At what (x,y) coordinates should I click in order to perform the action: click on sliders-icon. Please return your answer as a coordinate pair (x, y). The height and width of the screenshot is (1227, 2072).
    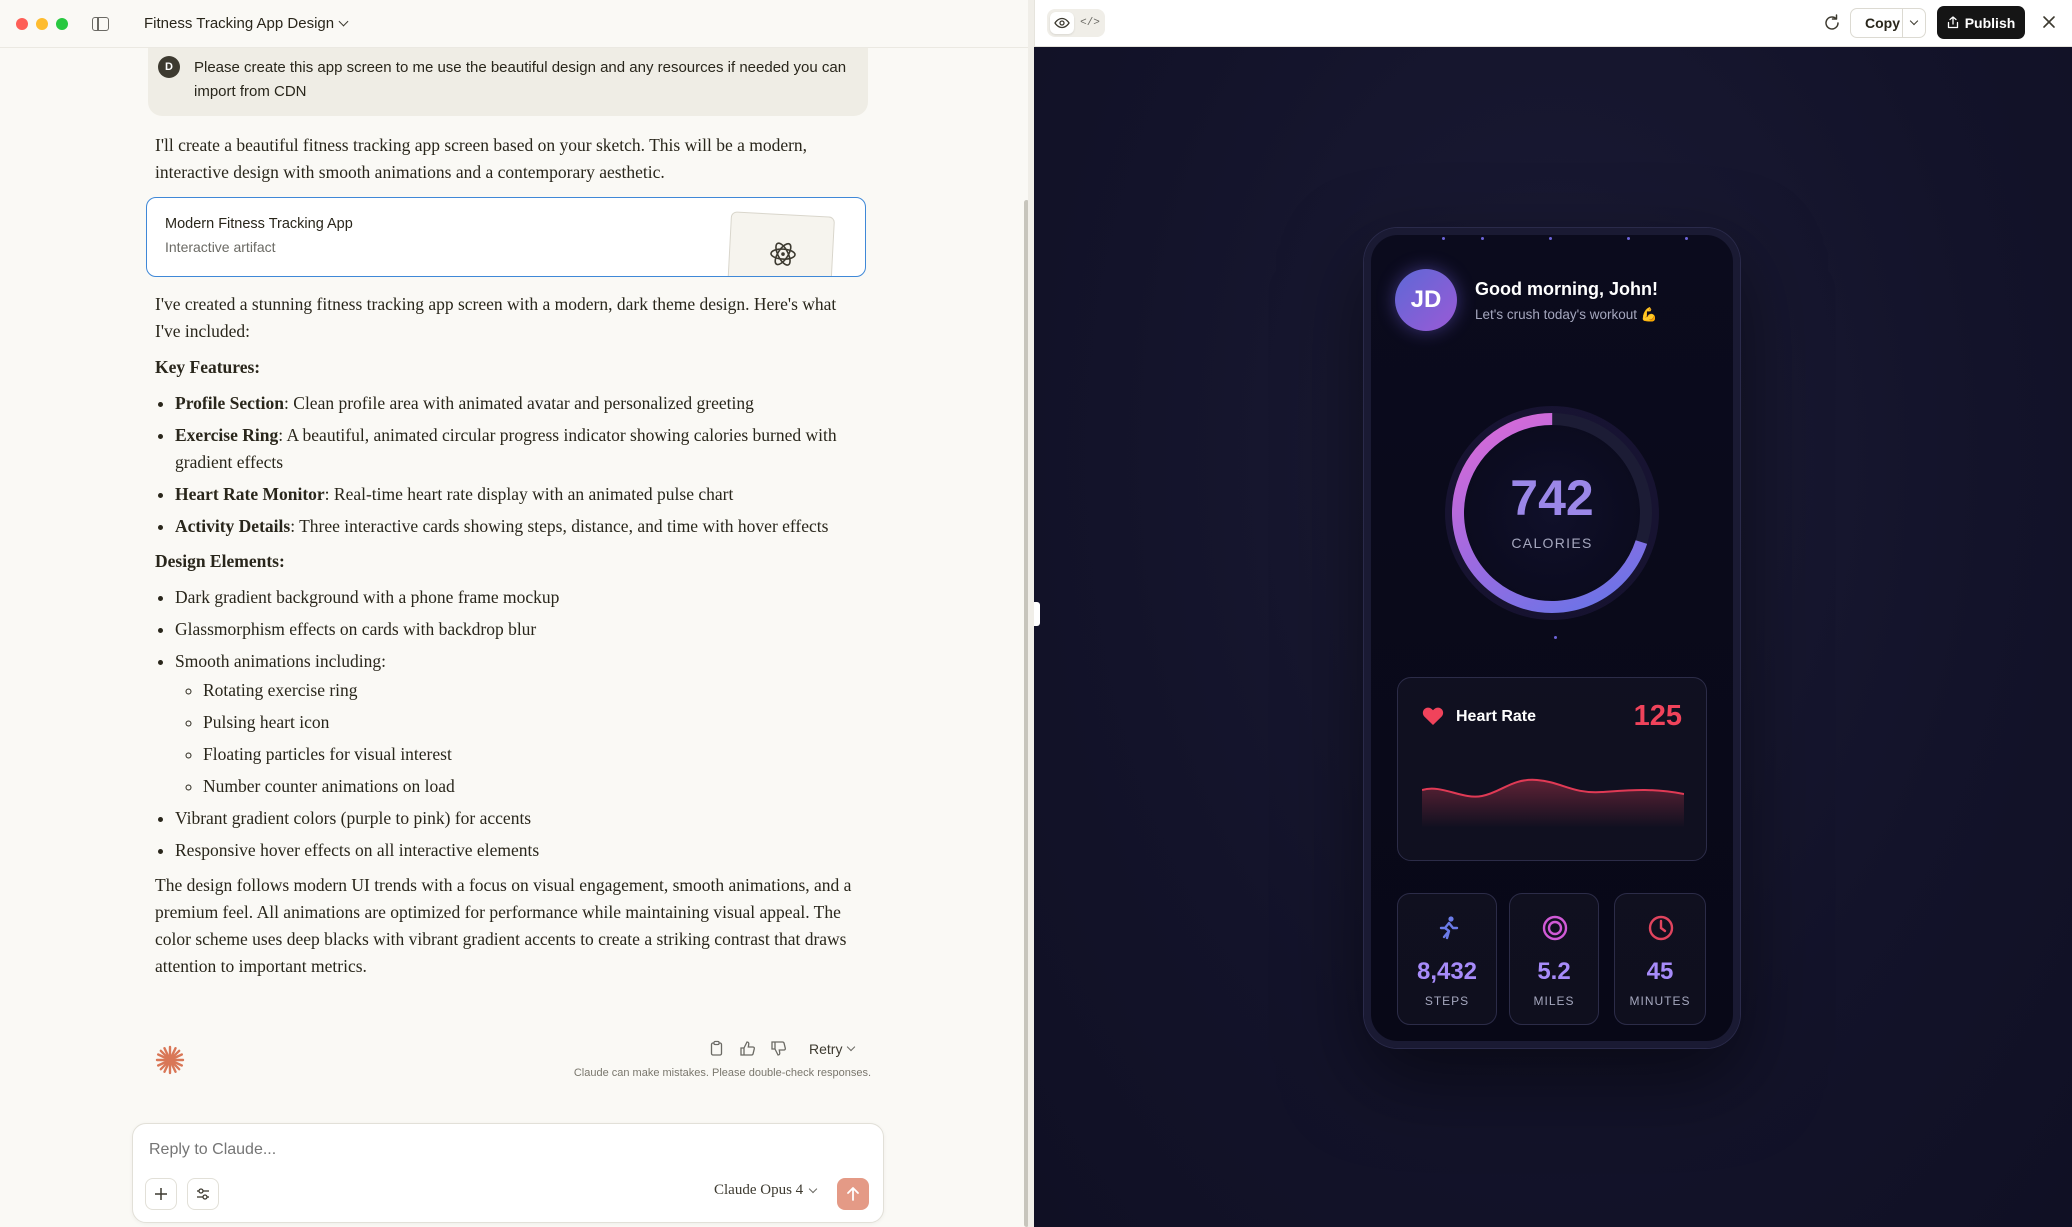
    Looking at the image, I should click on (203, 1194).